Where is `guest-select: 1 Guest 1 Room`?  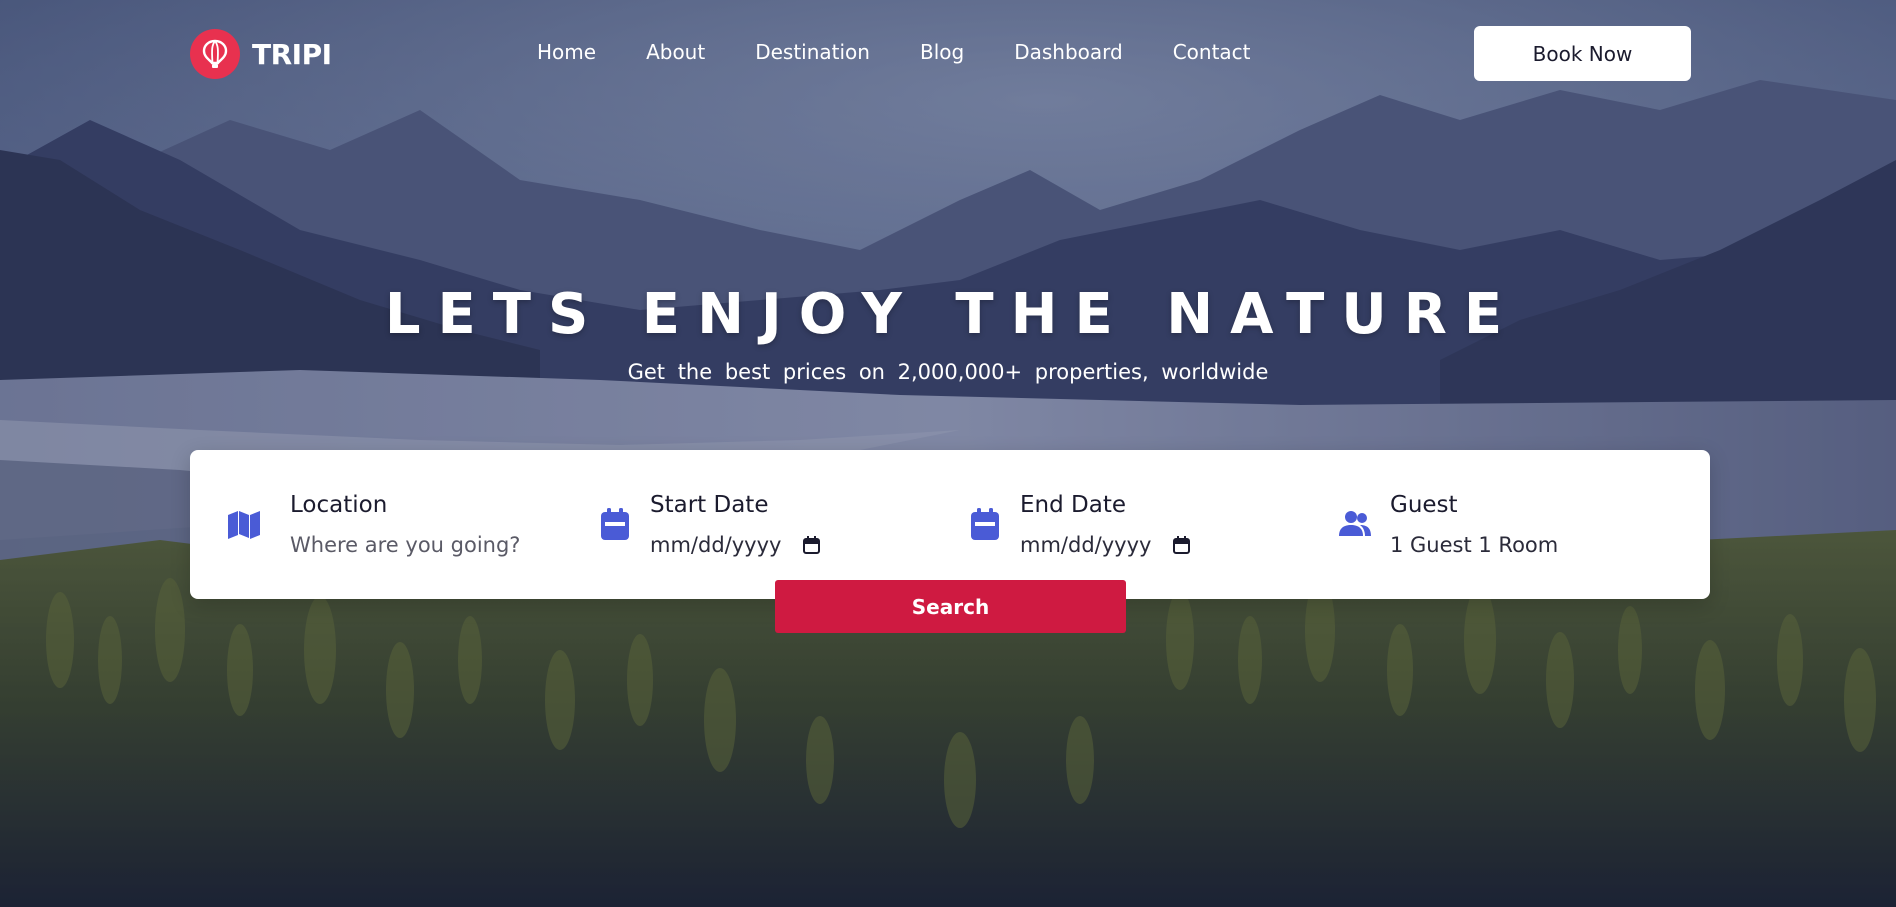
guest-select: 1 Guest 1 Room is located at coordinates (1474, 545).